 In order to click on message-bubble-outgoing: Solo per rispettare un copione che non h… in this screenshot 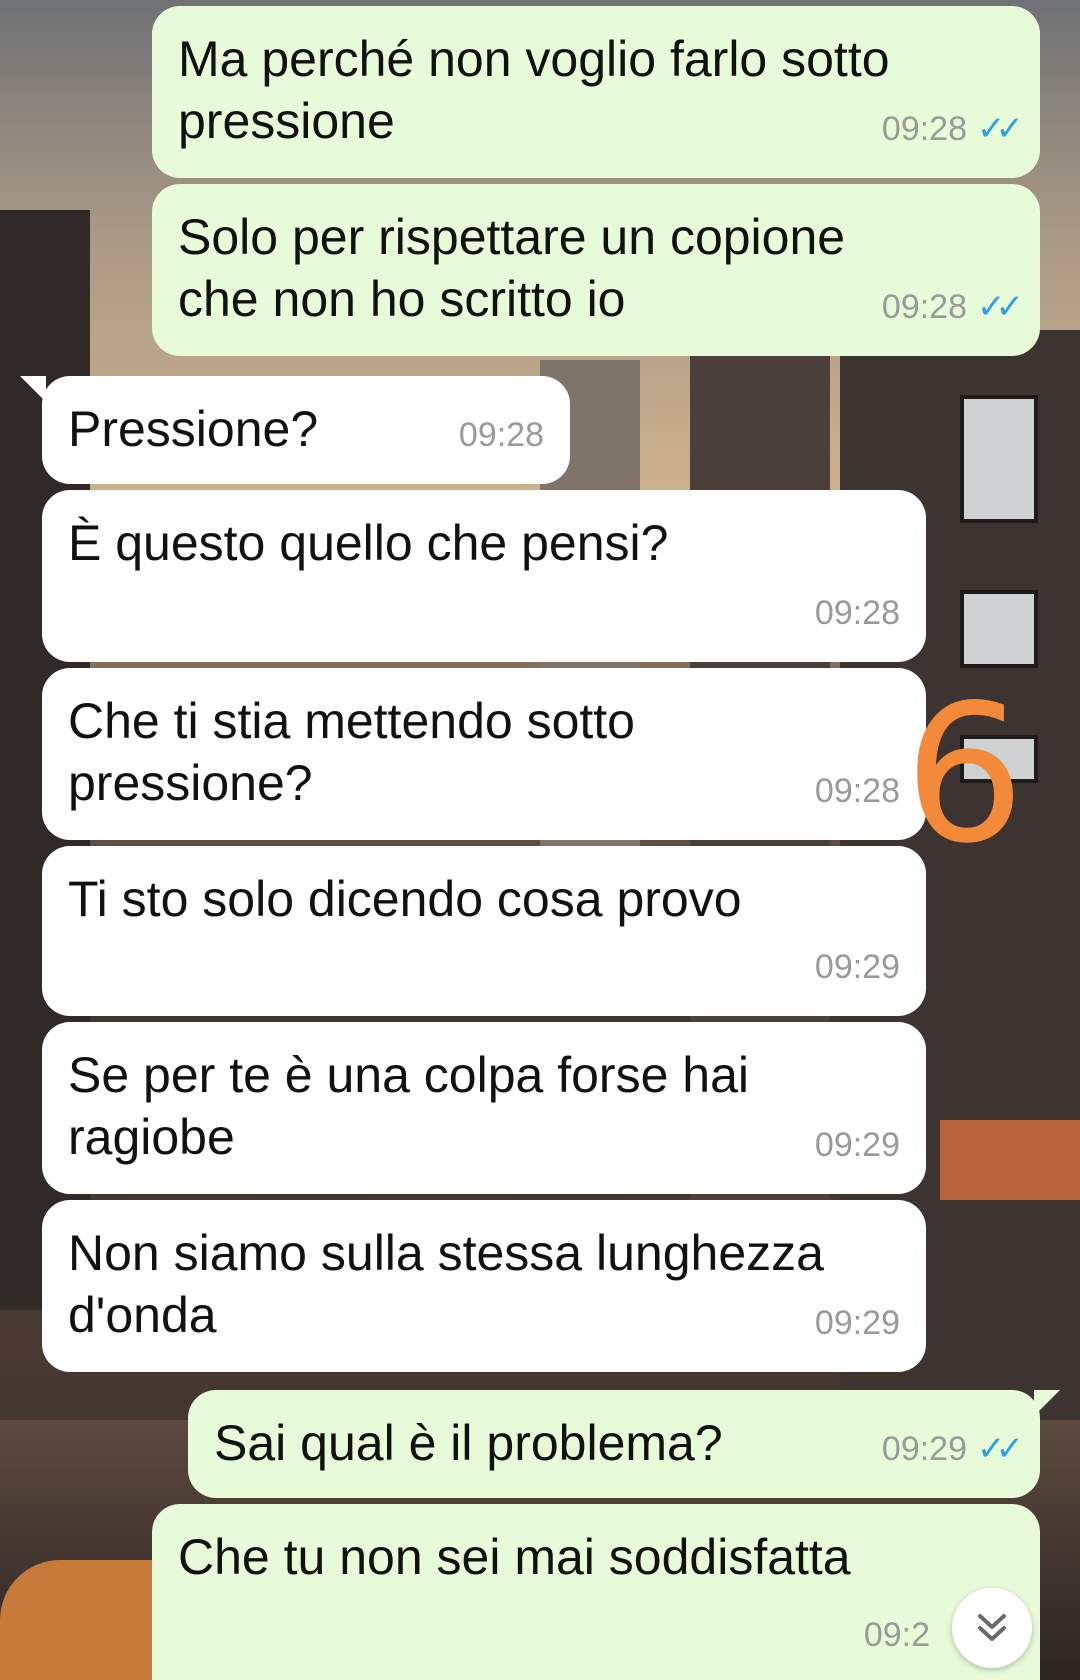, I will do `click(596, 270)`.